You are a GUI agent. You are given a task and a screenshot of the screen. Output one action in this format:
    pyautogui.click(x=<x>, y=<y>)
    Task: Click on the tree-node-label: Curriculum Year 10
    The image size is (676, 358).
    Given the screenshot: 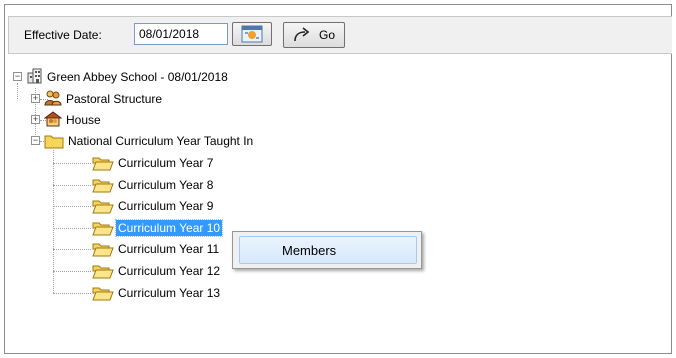 What is the action you would take?
    pyautogui.click(x=169, y=228)
    